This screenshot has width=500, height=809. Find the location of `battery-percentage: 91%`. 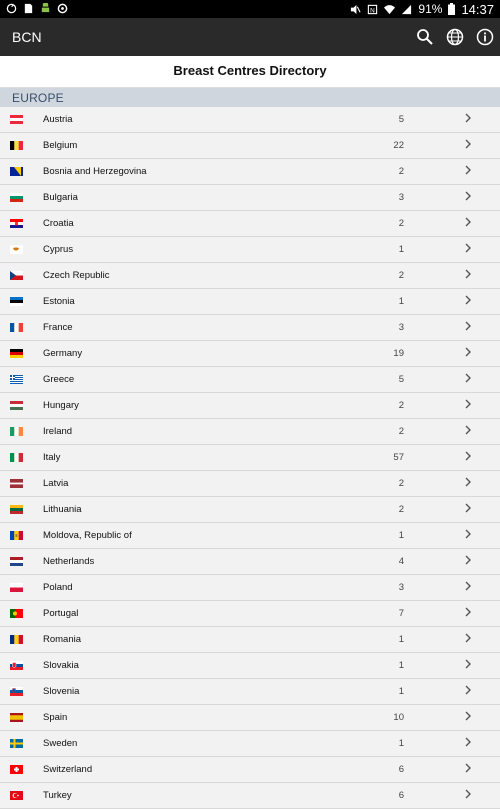

battery-percentage: 91% is located at coordinates (430, 9).